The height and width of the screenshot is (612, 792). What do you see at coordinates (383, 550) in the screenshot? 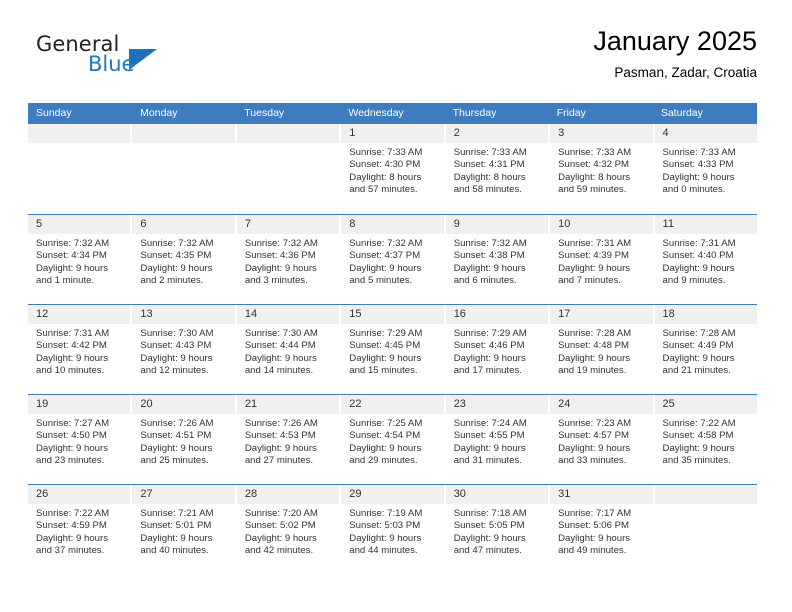
I see `day-daylight2-text: and 44 minutes.` at bounding box center [383, 550].